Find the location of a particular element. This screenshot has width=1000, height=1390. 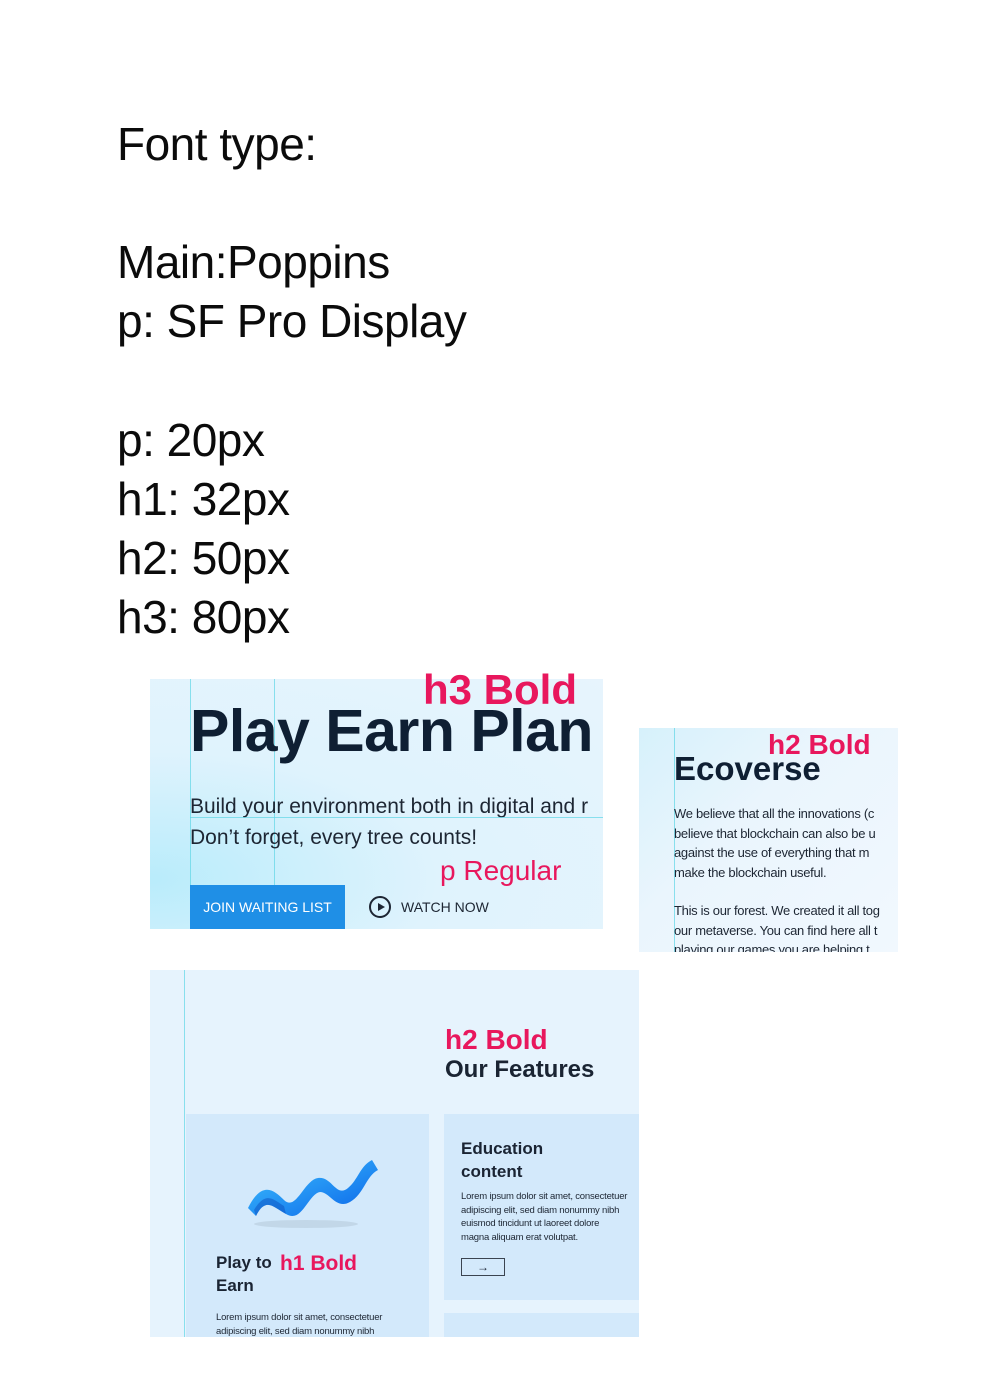

paragraph-line: make the blockchain useful. is located at coordinates (750, 872).